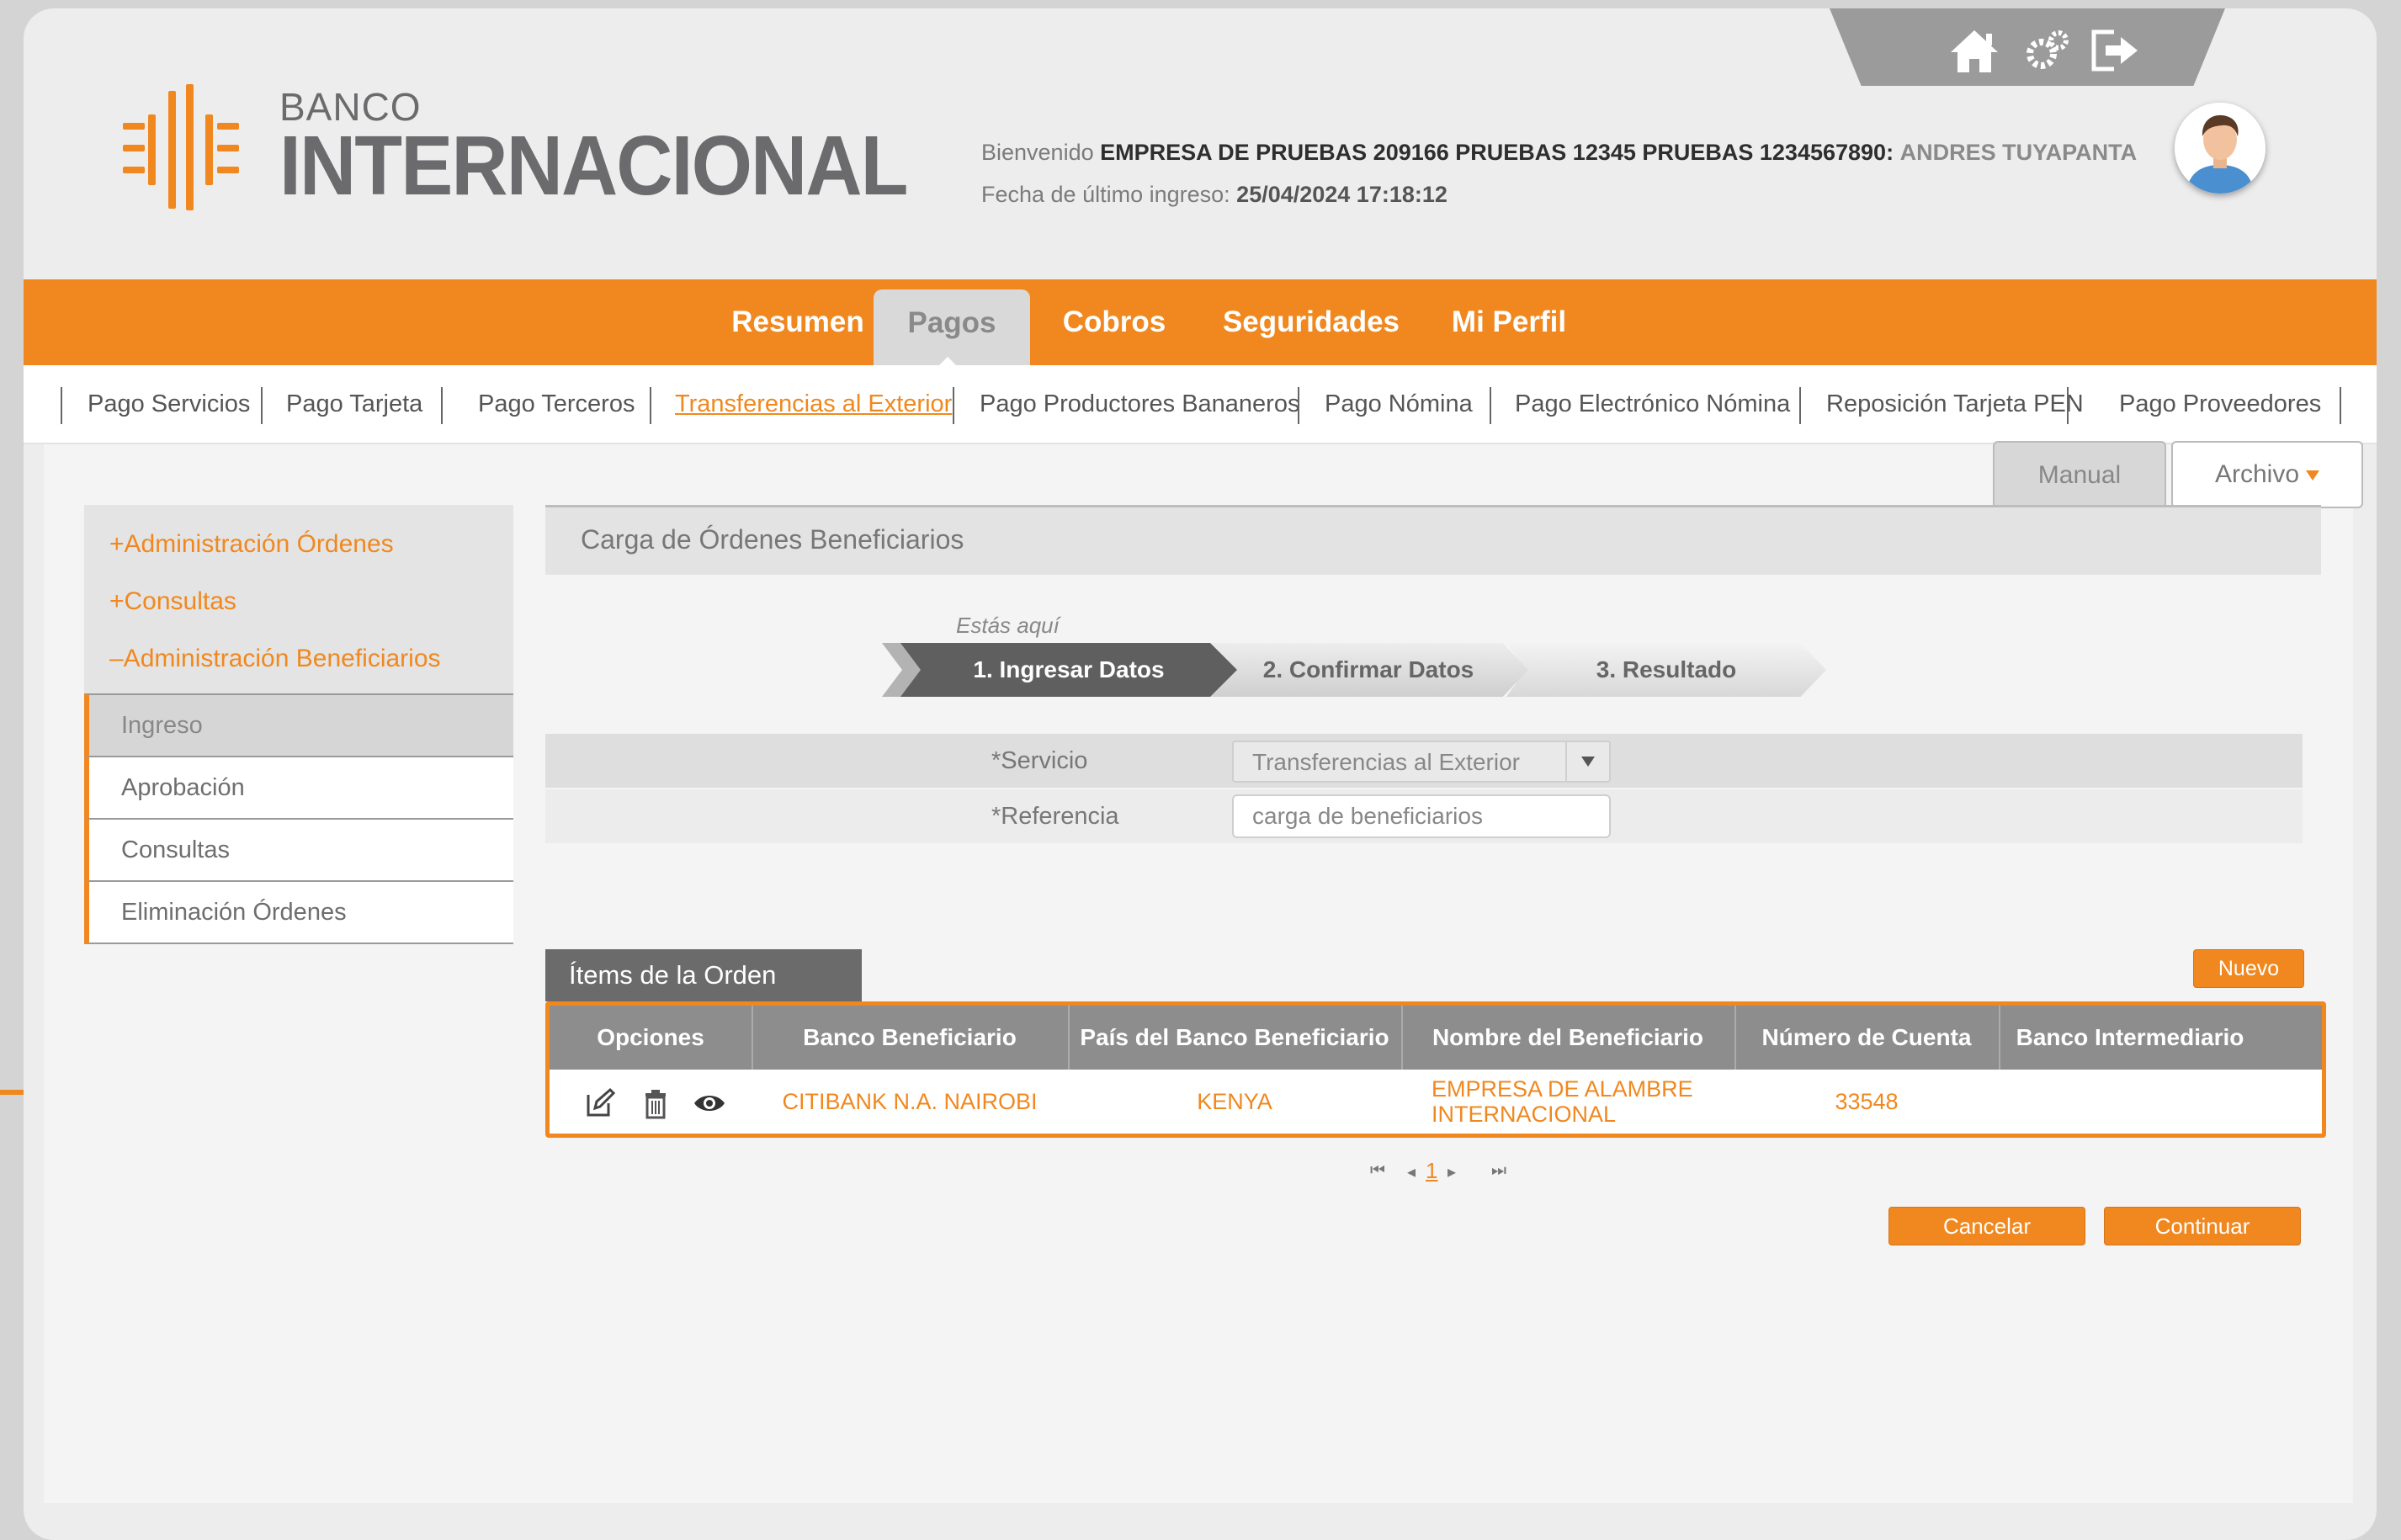 The width and height of the screenshot is (2401, 1540). Describe the element at coordinates (813, 404) in the screenshot. I see `subnav-transferencias-exterior: Transferencias al Exterior` at that location.